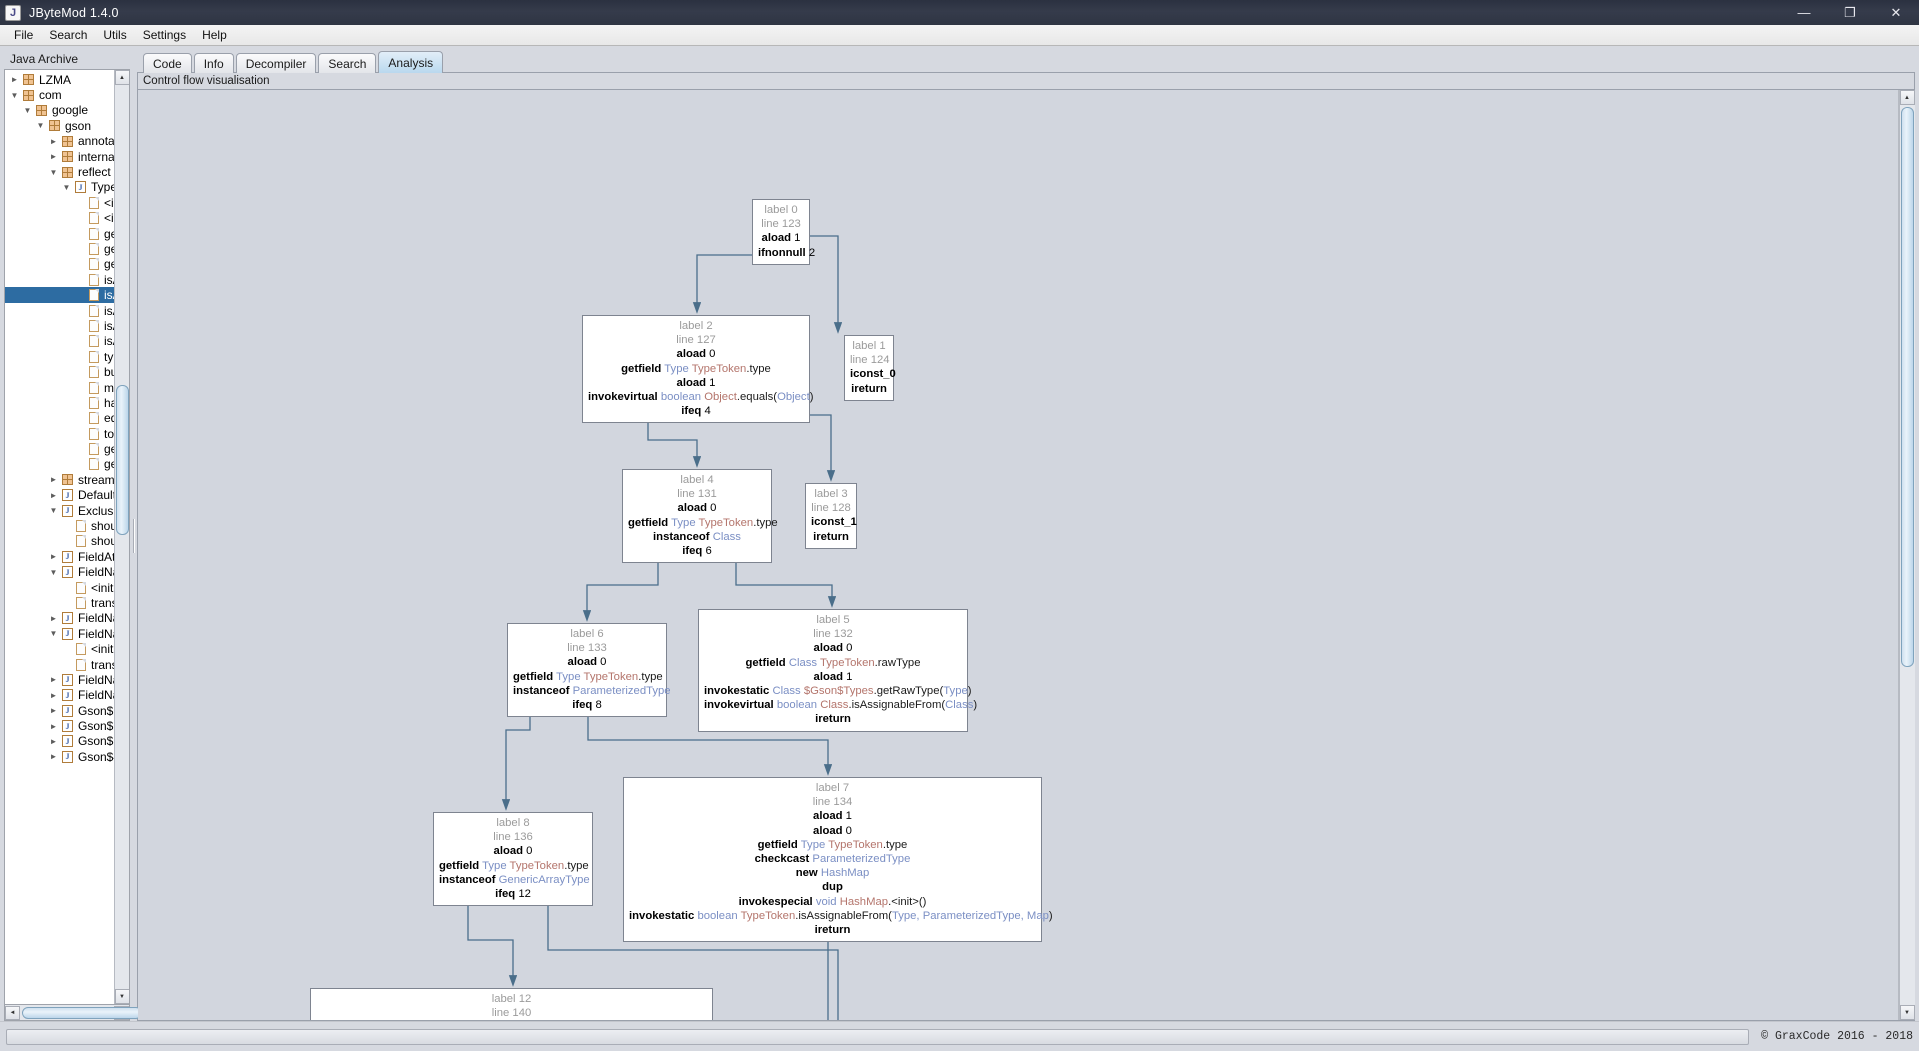 The width and height of the screenshot is (1919, 1051). I want to click on canvas-scroll-track, so click(1907, 555).